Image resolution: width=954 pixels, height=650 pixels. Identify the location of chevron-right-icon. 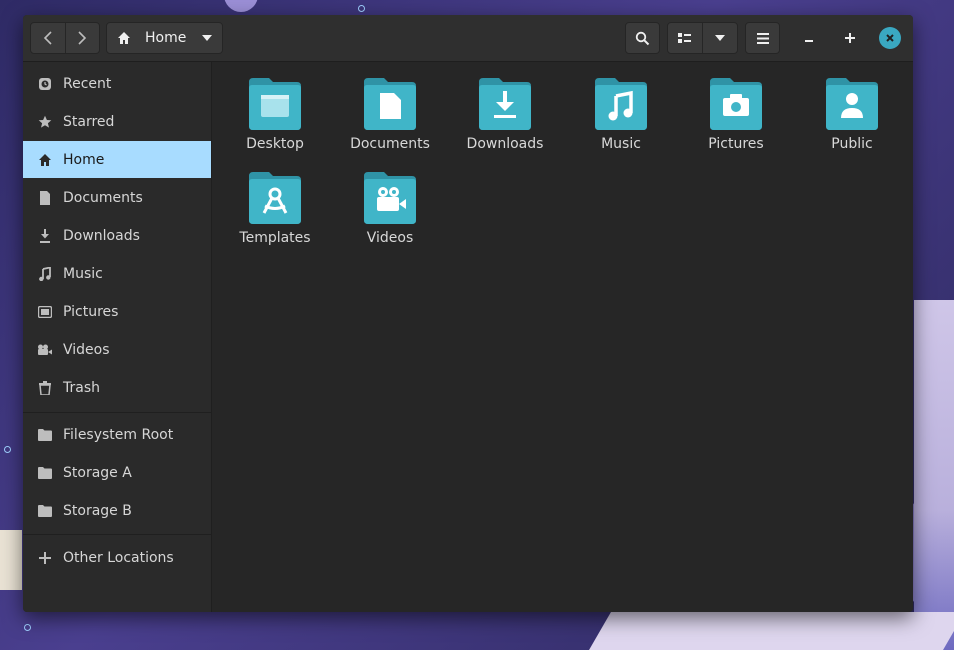
(82, 38).